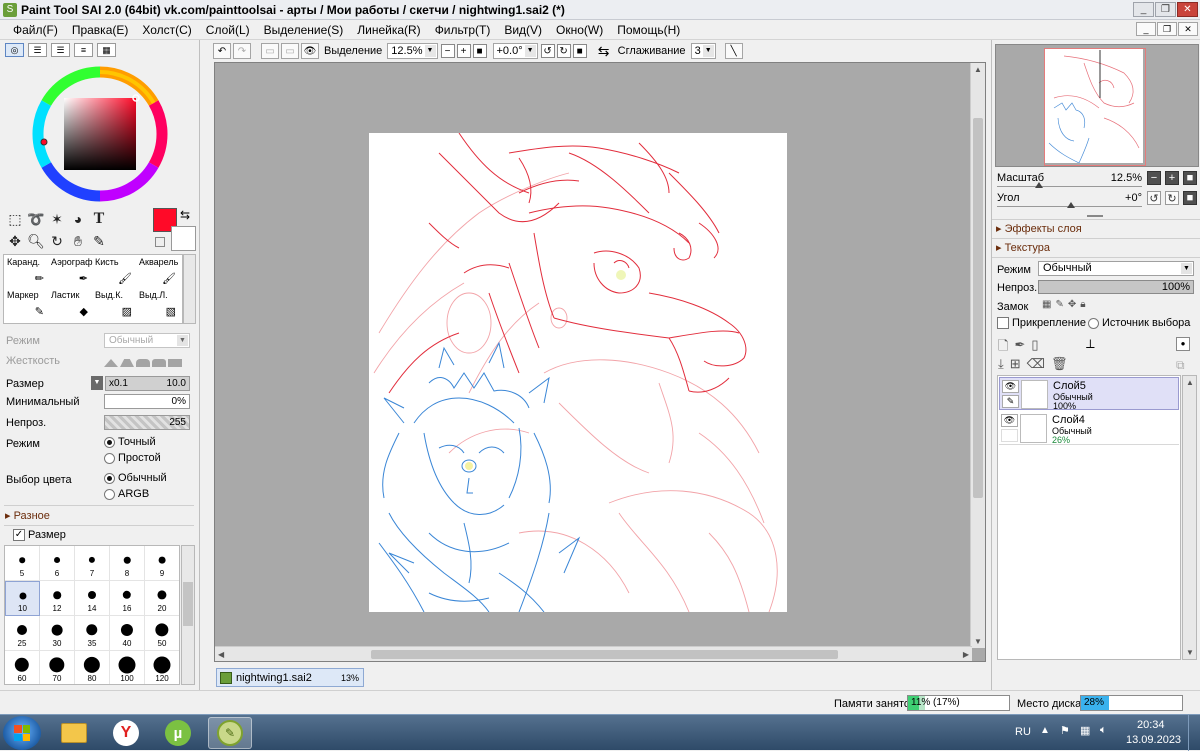 Image resolution: width=1200 pixels, height=751 pixels. What do you see at coordinates (304, 30) in the screenshot?
I see `menu-selection: Выделение(S)` at bounding box center [304, 30].